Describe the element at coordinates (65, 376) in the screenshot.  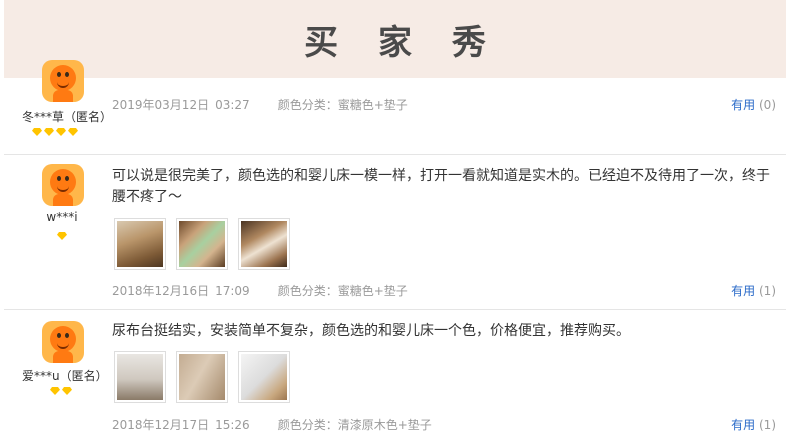
I see `reviewer-name: 爱***u（匿名）` at that location.